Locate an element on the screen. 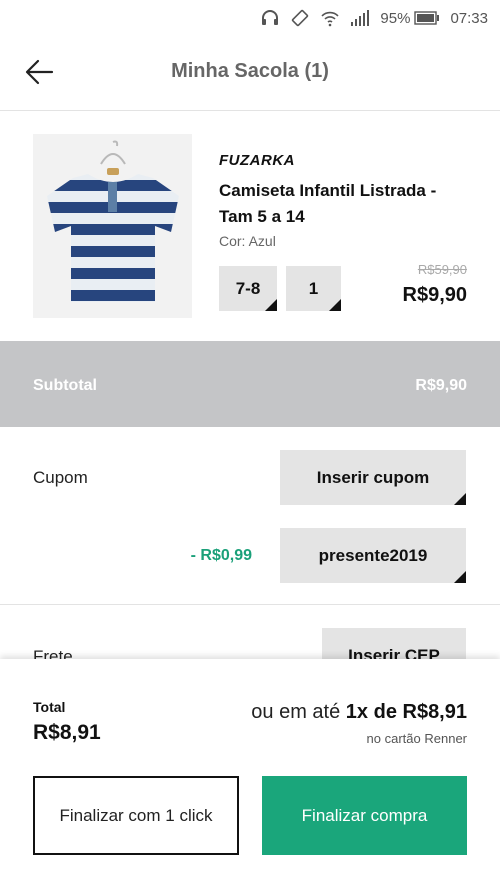 Image resolution: width=500 pixels, height=889 pixels. app-header: Minha Sacola (1) is located at coordinates (250, 73).